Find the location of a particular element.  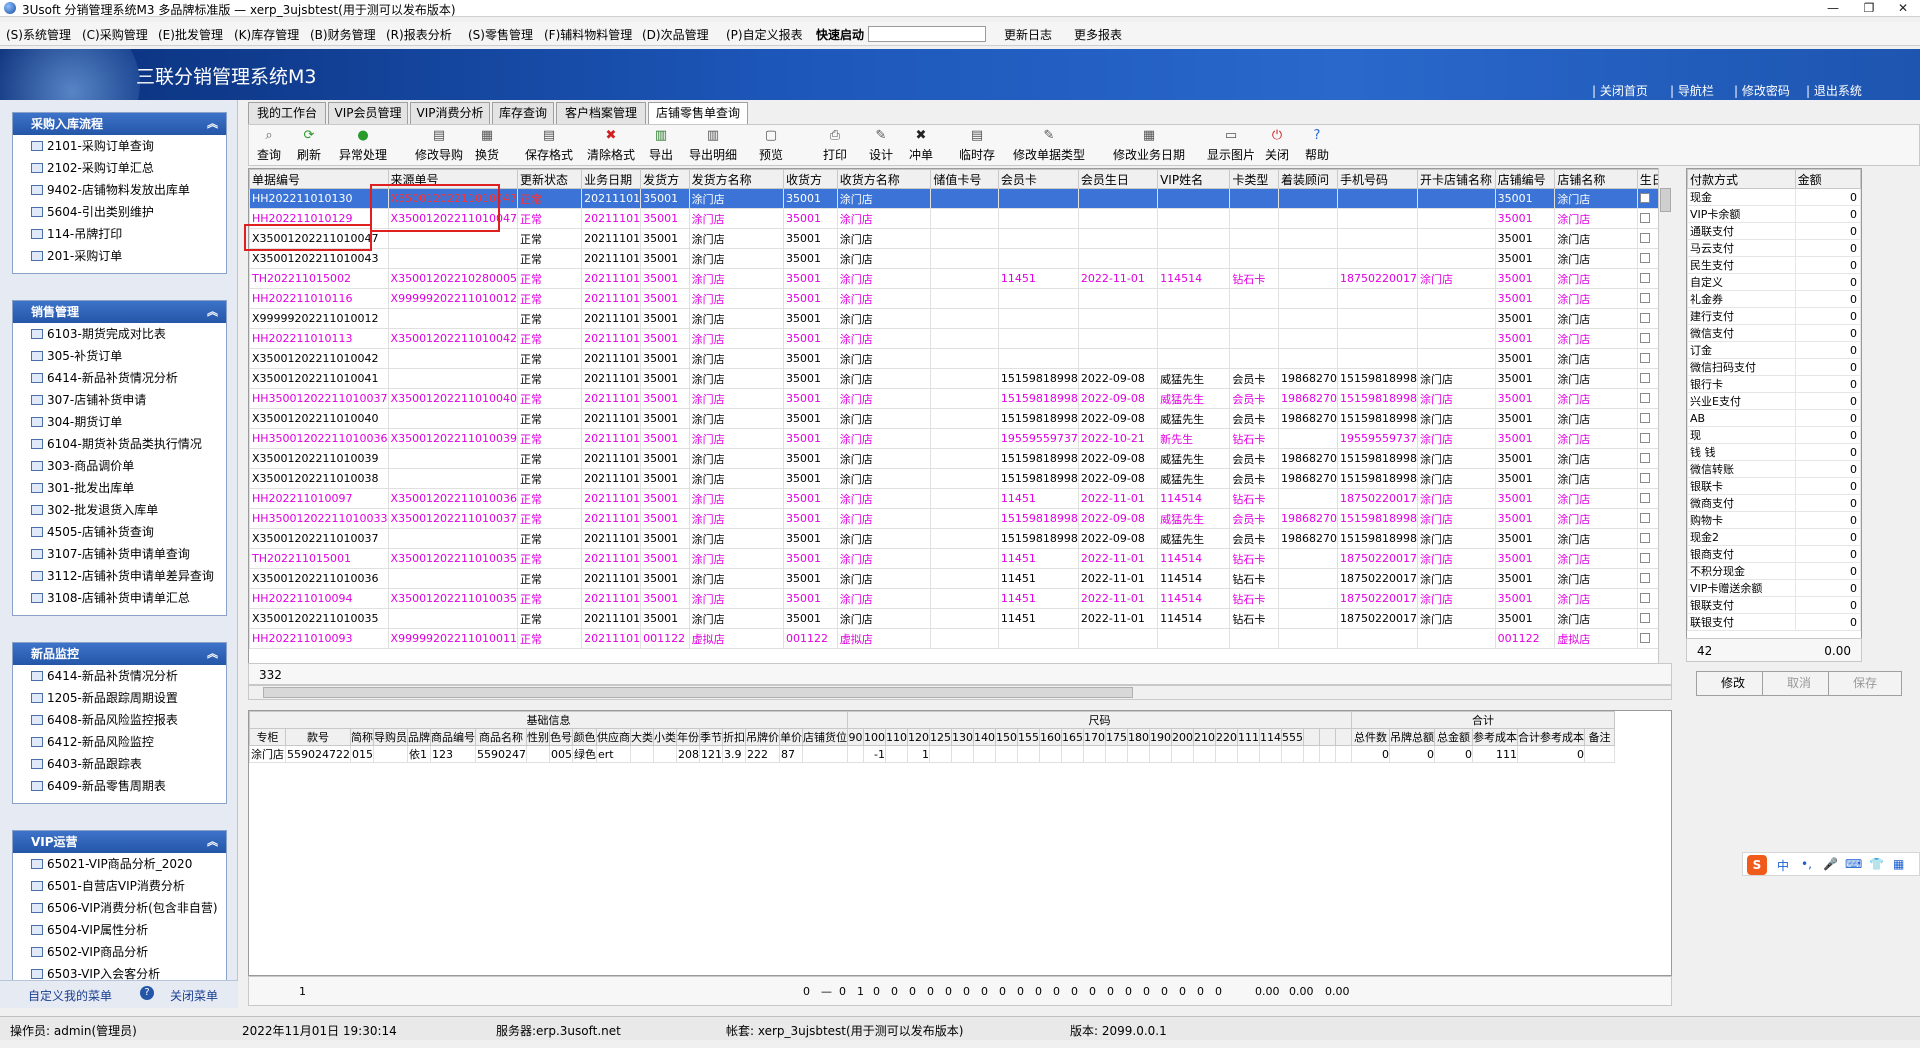

table-cell: 19868270 is located at coordinates (1308, 518).